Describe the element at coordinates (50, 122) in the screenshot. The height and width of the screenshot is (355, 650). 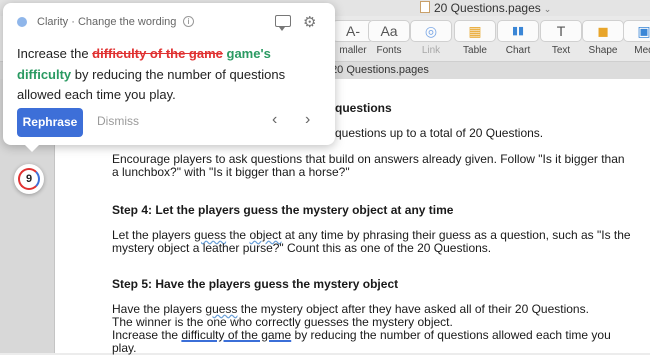
I see `rephrase-button: Rephrase` at that location.